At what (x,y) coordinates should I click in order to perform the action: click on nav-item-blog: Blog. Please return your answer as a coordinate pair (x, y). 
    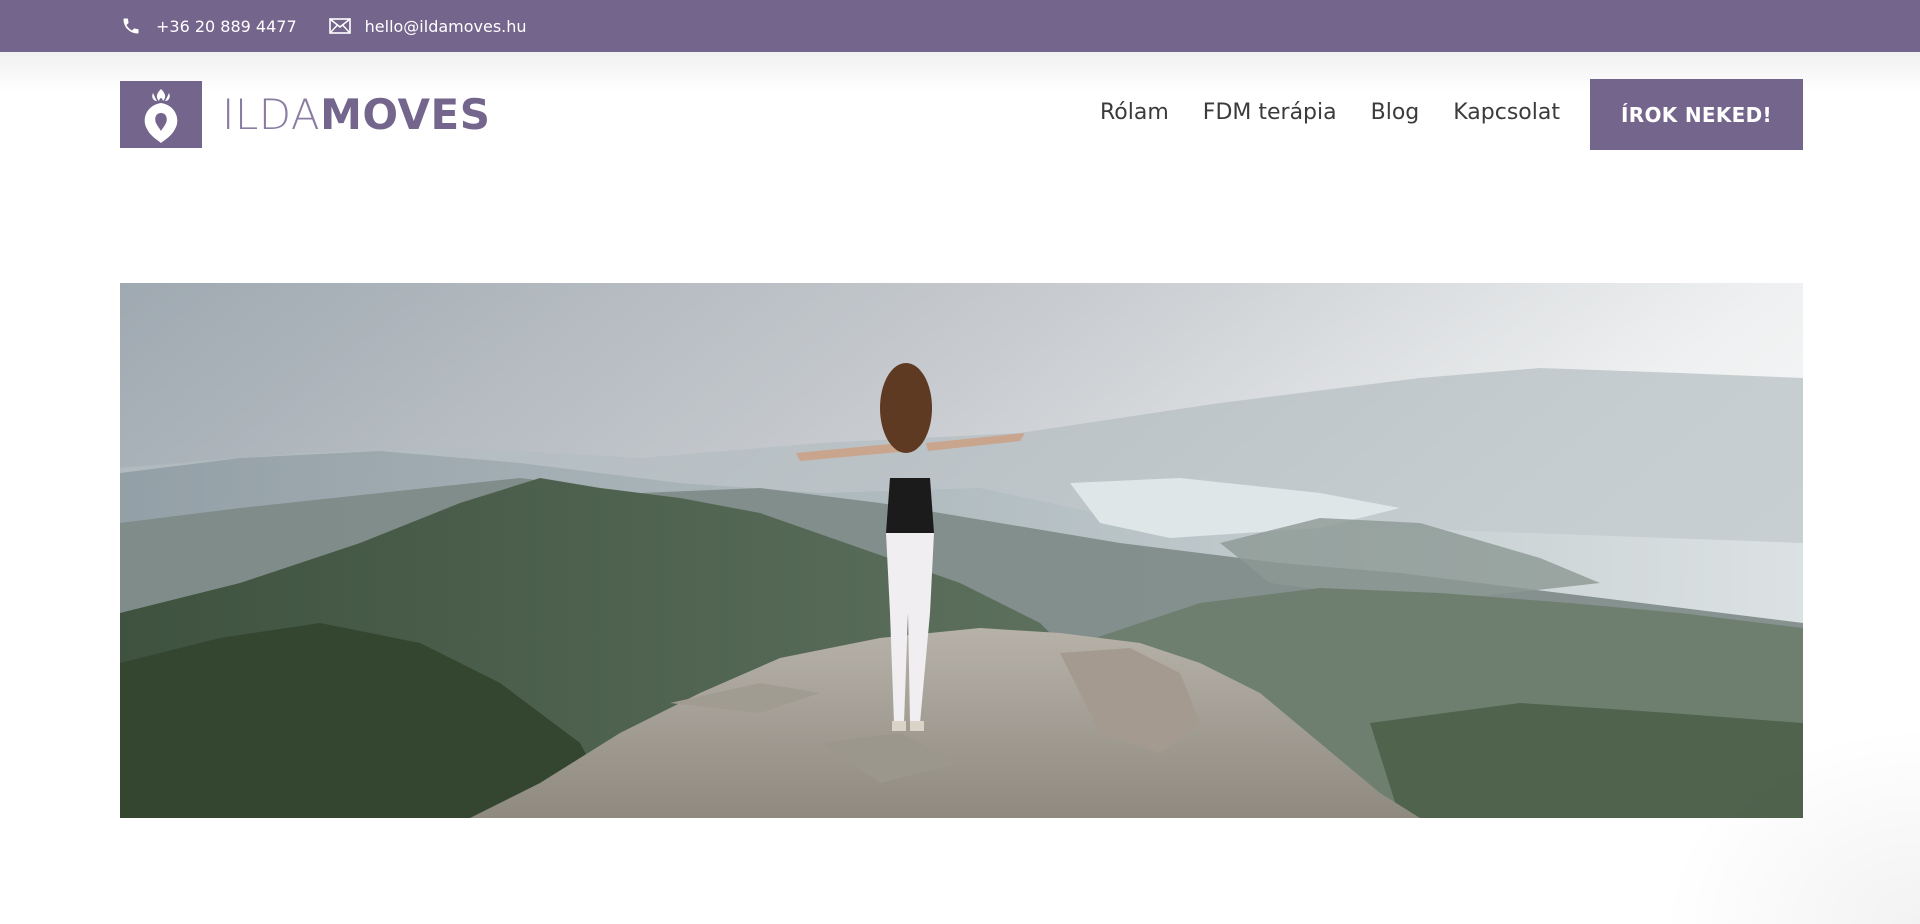
    Looking at the image, I should click on (1395, 112).